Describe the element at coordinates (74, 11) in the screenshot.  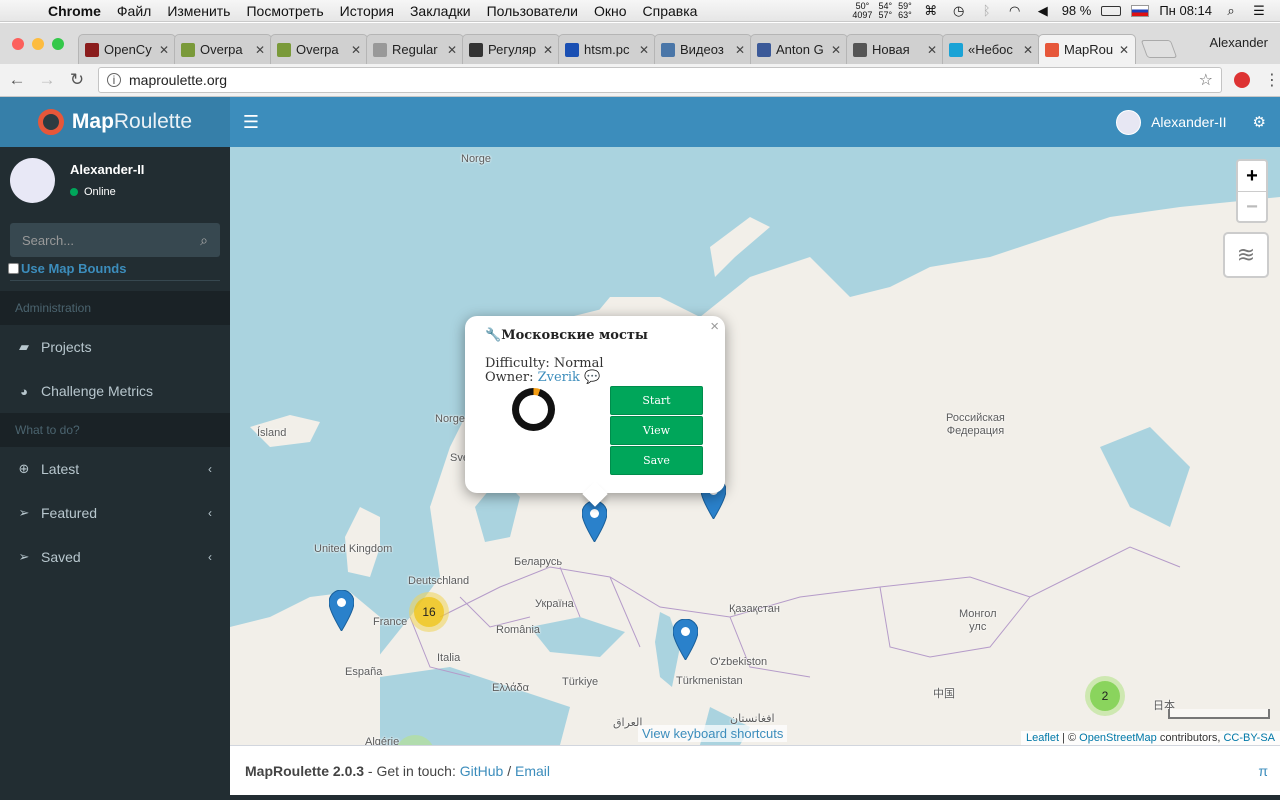
I see `menu-app: Chrome` at that location.